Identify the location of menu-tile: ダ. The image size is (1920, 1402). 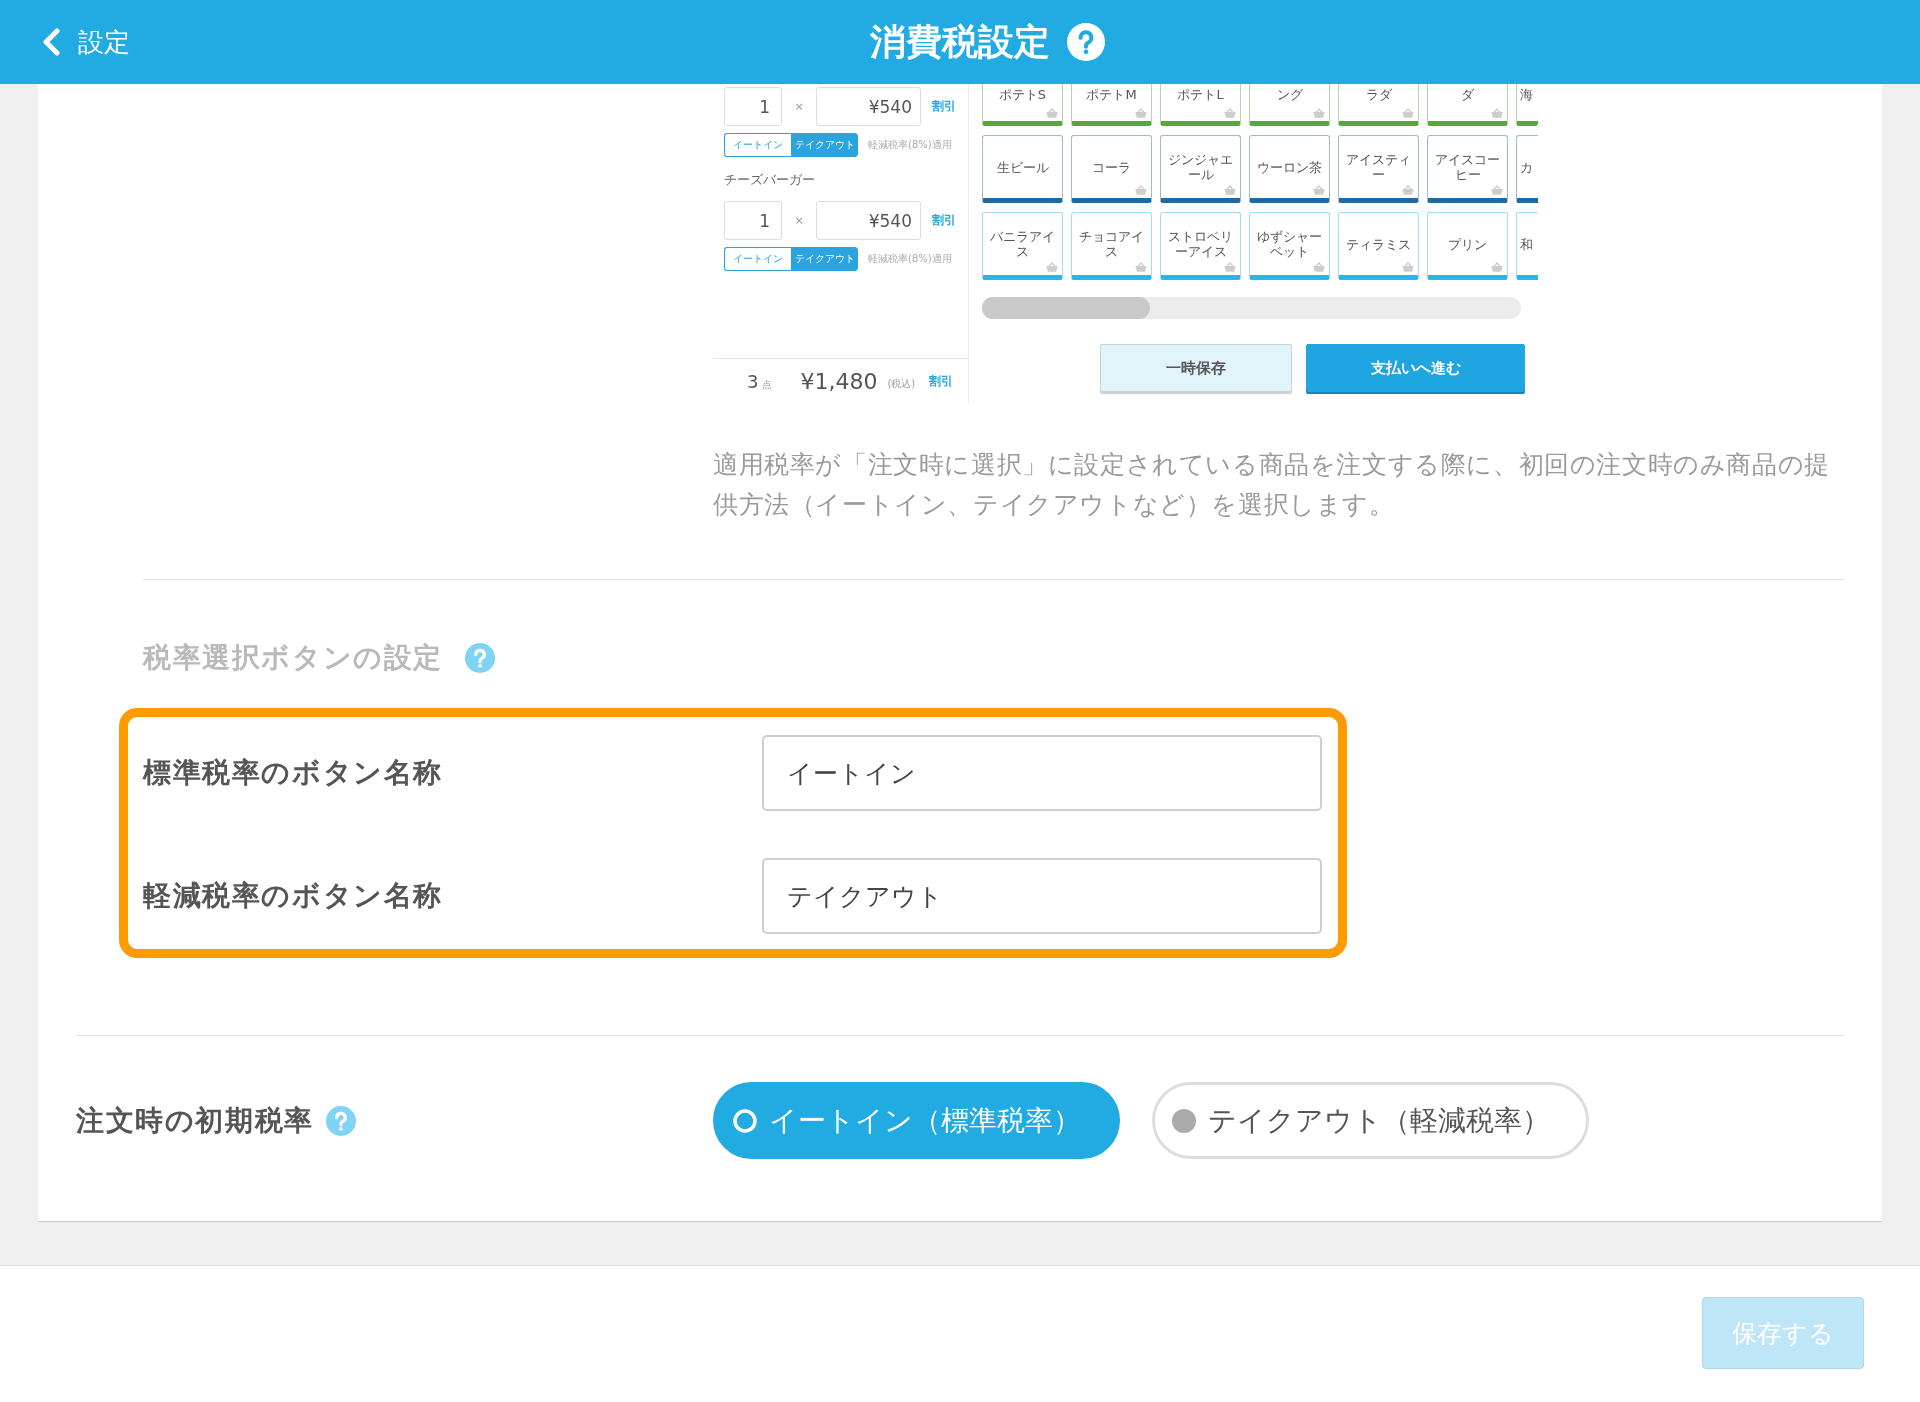
(1467, 105).